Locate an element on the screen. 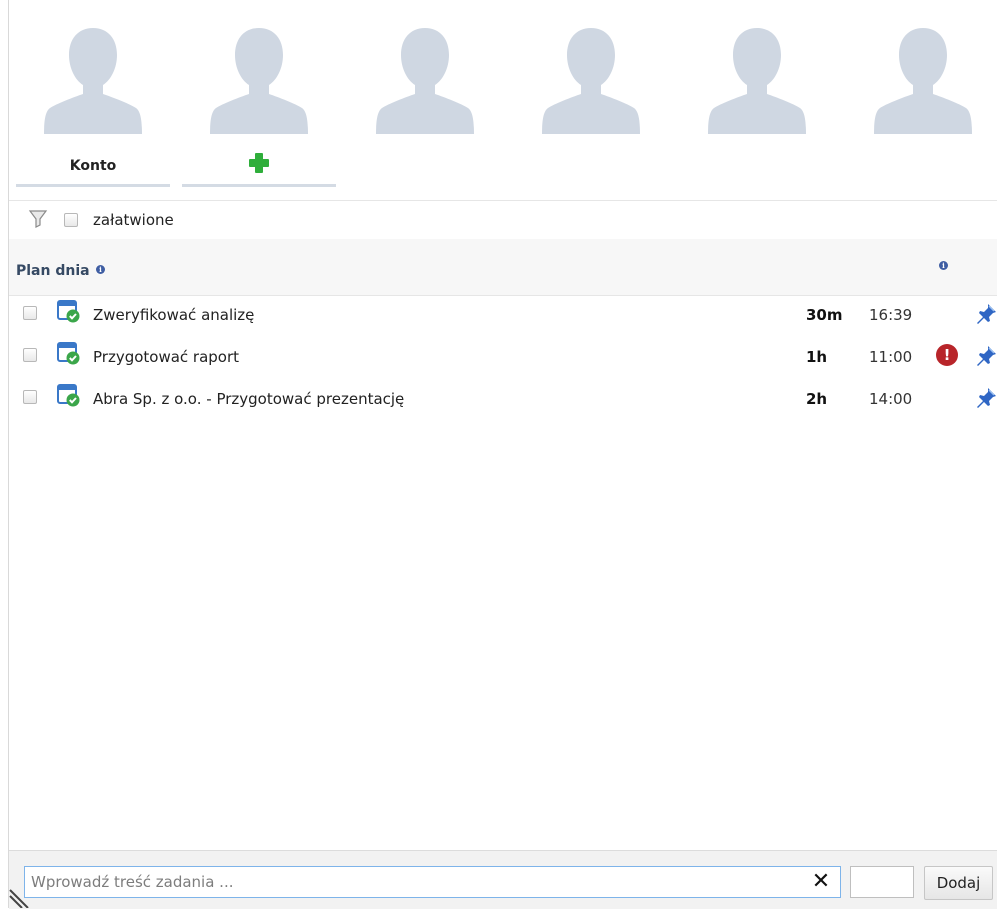 This screenshot has height=909, width=997. clear-icon: ✕ is located at coordinates (821, 882).